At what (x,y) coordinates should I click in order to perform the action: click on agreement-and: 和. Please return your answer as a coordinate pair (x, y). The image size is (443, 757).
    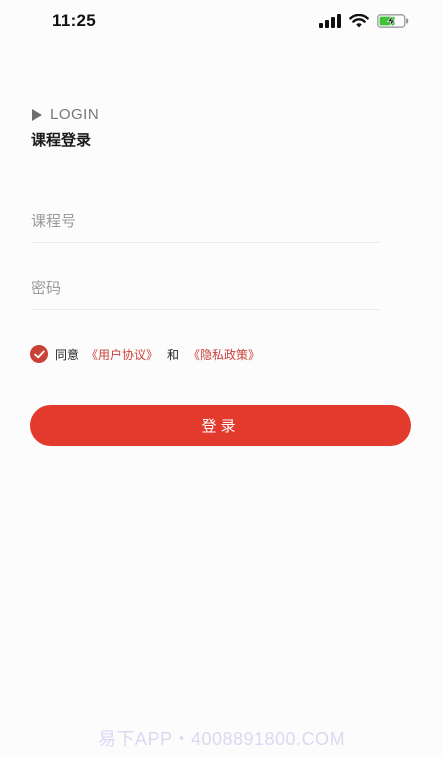
    Looking at the image, I should click on (173, 354).